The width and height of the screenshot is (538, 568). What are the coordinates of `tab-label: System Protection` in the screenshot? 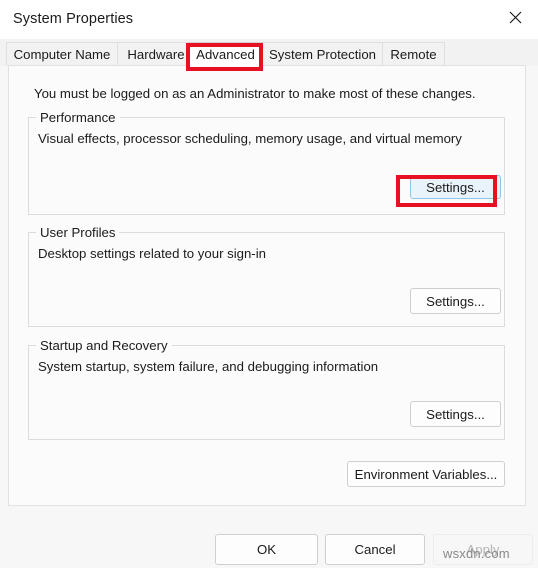 It's located at (322, 54).